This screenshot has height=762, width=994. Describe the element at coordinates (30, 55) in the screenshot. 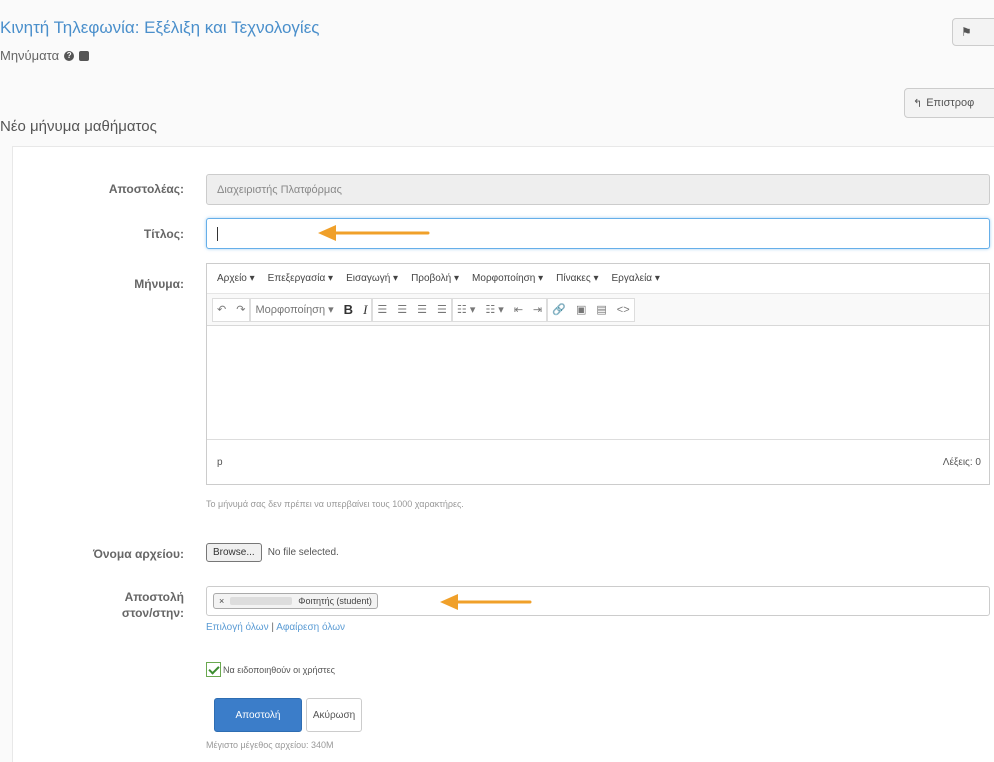

I see `page-subtitle: Μηνύματα` at that location.